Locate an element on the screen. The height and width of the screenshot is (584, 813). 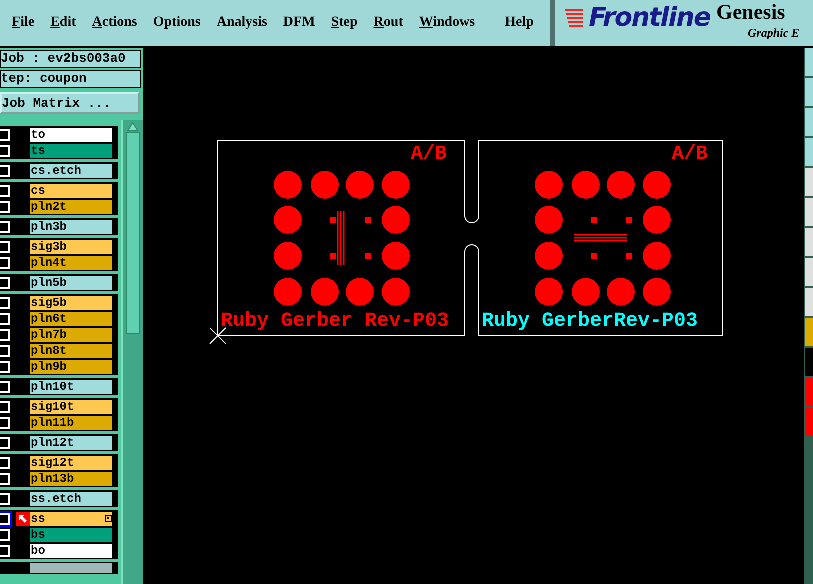
layer-name: cs.etch is located at coordinates (71, 171).